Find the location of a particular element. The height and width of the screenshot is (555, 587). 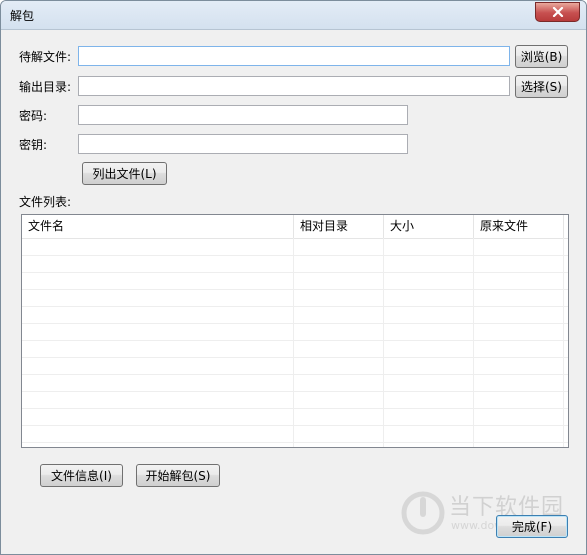

list-files-button: 列出文件(L) is located at coordinates (124, 173).